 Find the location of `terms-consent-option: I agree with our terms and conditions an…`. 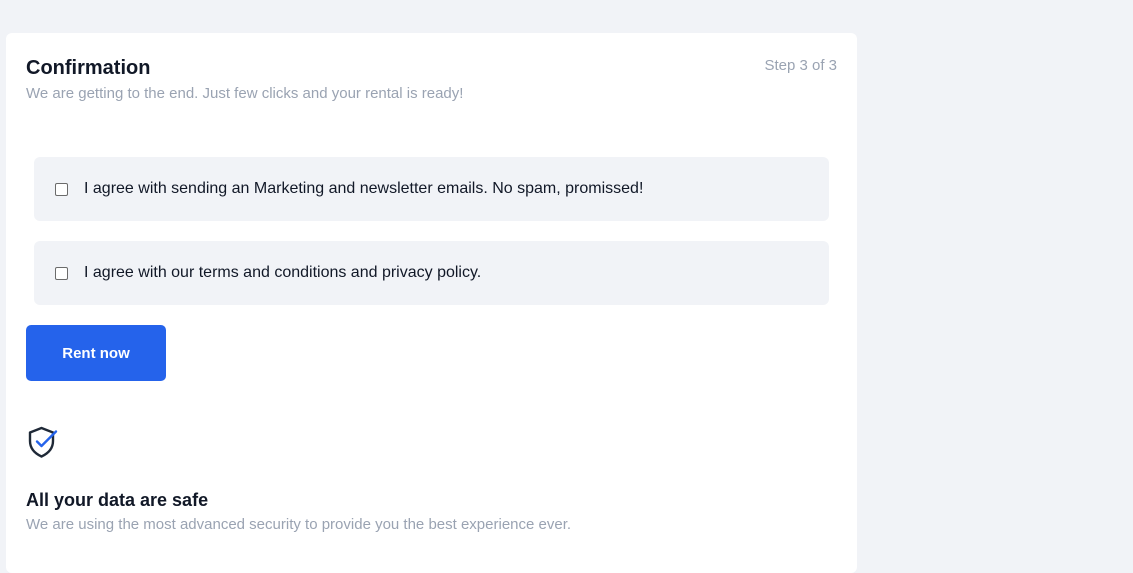

terms-consent-option: I agree with our terms and conditions an… is located at coordinates (431, 273).